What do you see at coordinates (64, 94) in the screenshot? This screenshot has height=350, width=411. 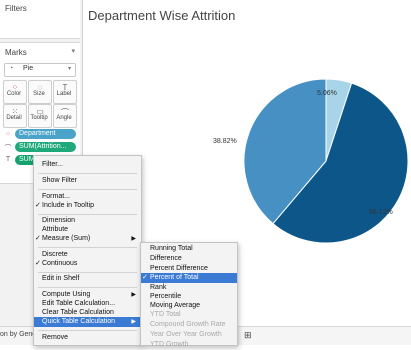 I see `label-button-label: Label` at bounding box center [64, 94].